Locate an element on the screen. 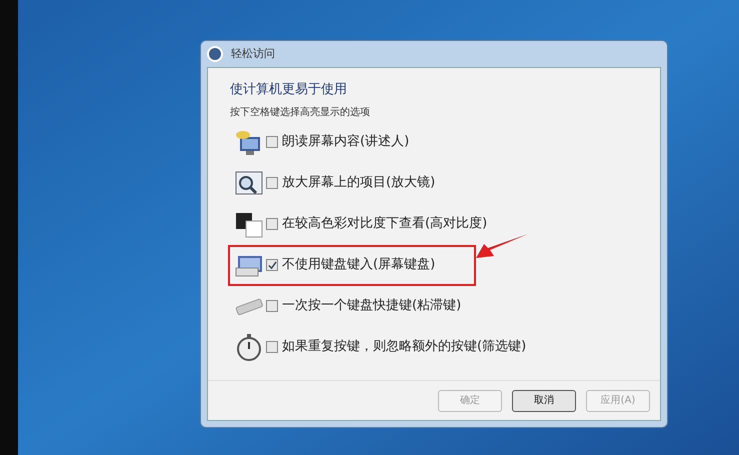  option-label: 一次按一个键盘快捷键(粘滞键) is located at coordinates (372, 306).